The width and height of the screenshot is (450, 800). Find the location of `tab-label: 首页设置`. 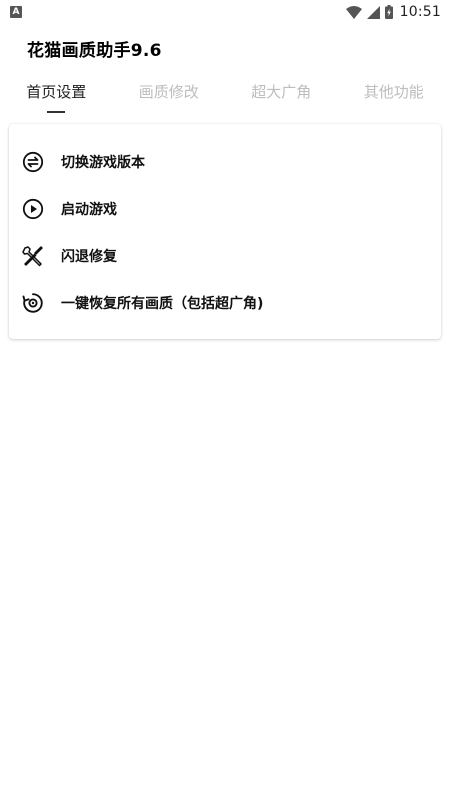

tab-label: 首页设置 is located at coordinates (56, 92).